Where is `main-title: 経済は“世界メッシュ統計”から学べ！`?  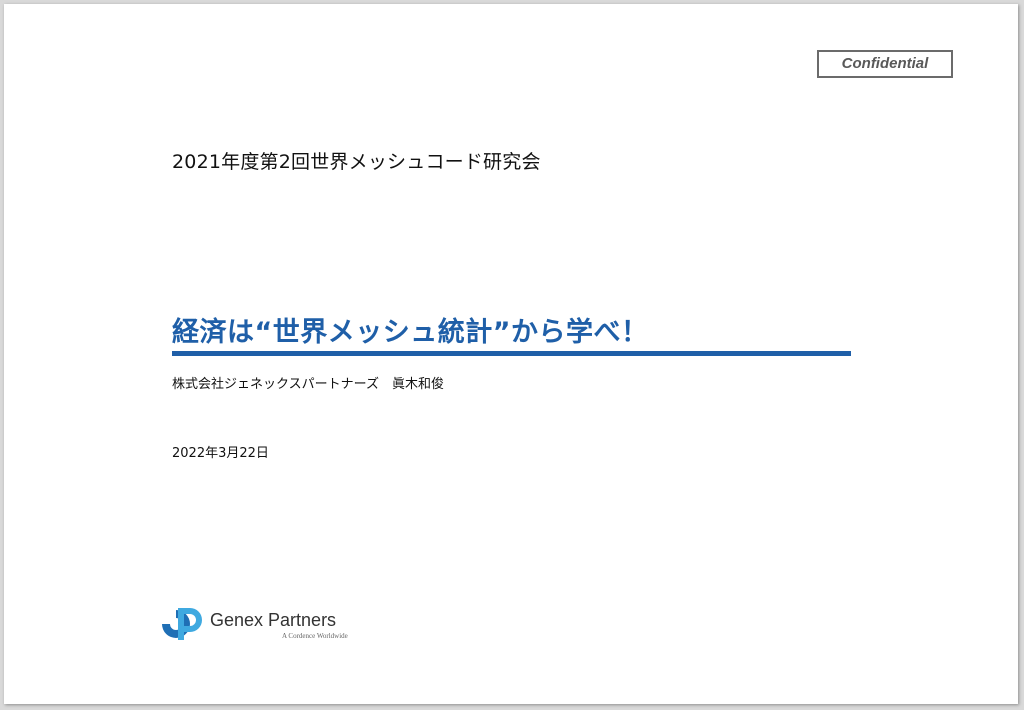 main-title: 経済は“世界メッシュ統計”から学べ！ is located at coordinates (410, 332).